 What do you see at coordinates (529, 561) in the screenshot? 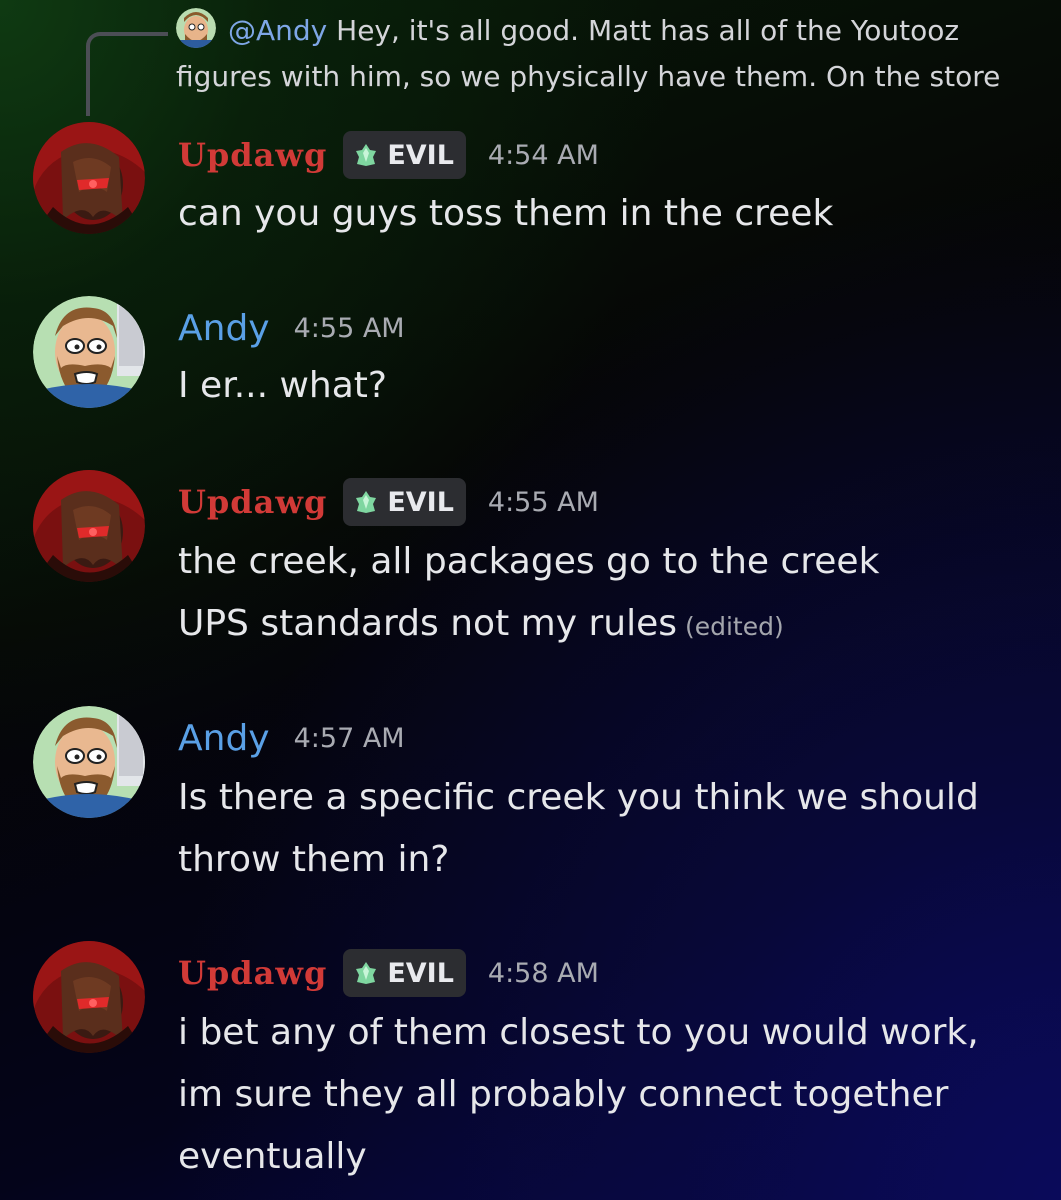
I see `message-line: the creek, all packages go to the creek` at bounding box center [529, 561].